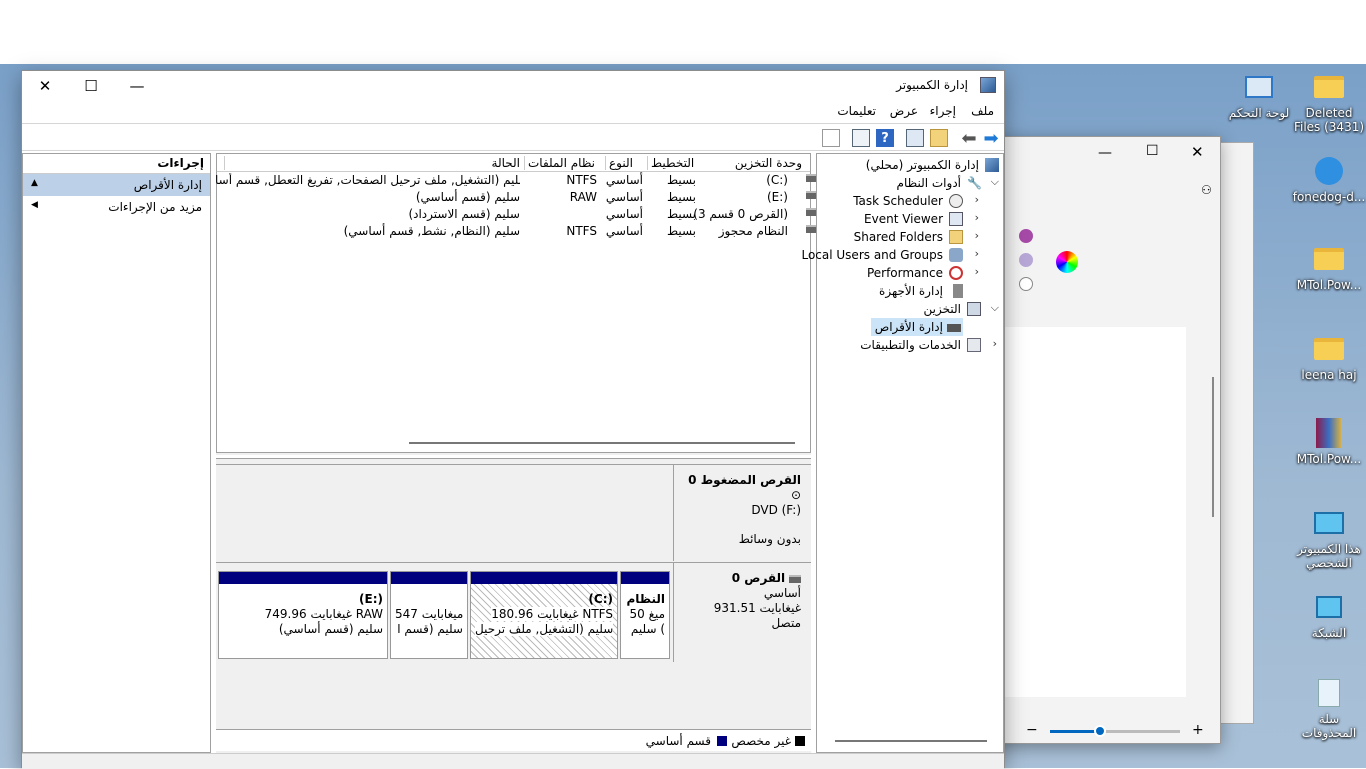 Image resolution: width=1366 pixels, height=769 pixels. Describe the element at coordinates (744, 480) in the screenshot. I see `cdrom-name: القرص المضغوط 0` at that location.